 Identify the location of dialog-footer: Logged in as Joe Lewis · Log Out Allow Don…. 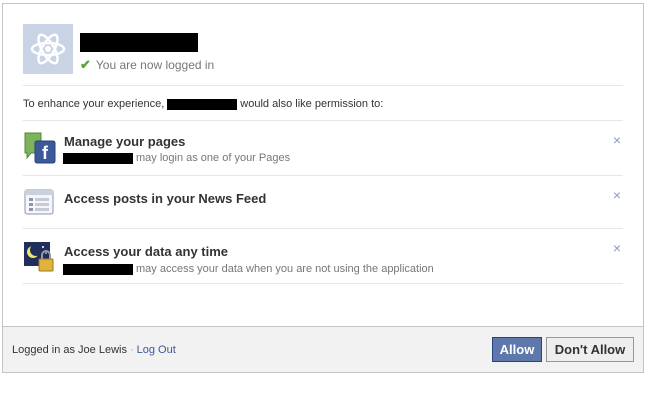
(323, 349).